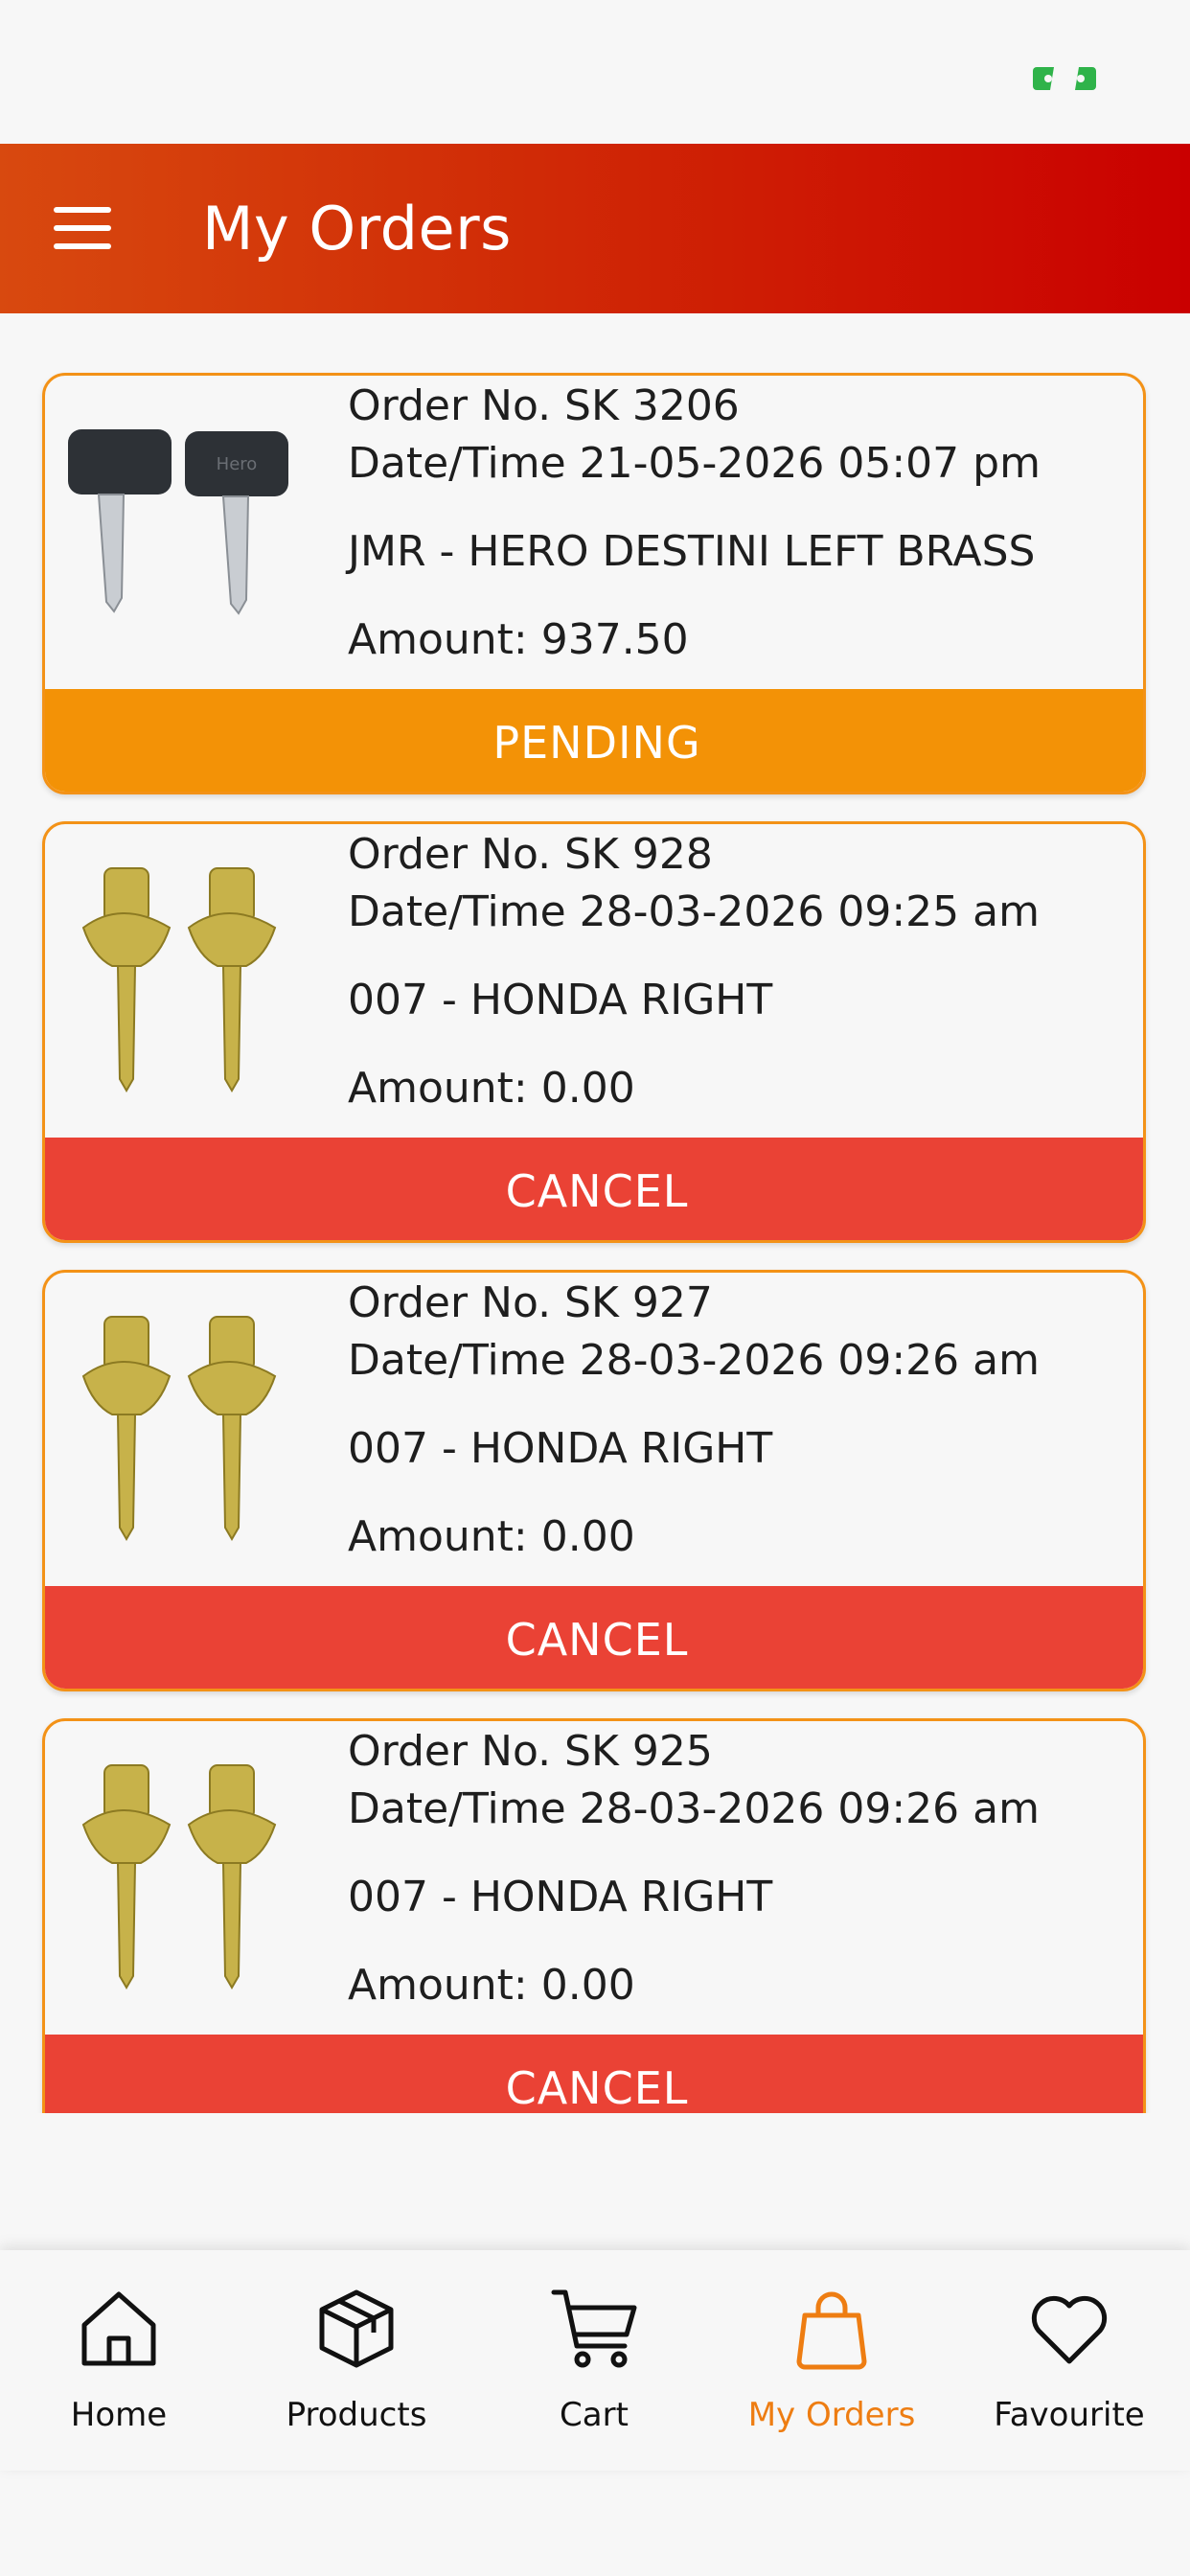 This screenshot has width=1190, height=2576. What do you see at coordinates (84, 229) in the screenshot?
I see `hamburger-menu-icon` at bounding box center [84, 229].